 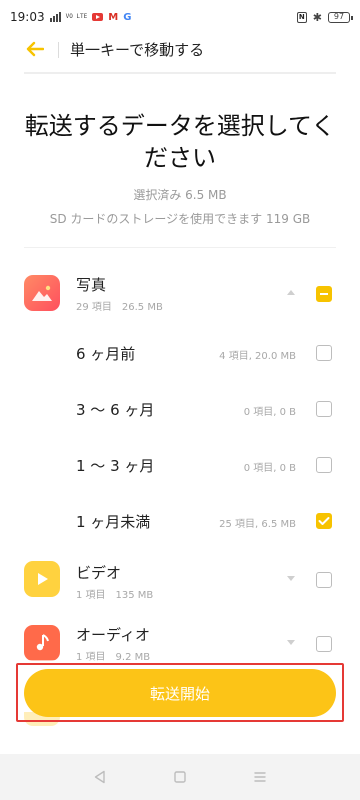 What do you see at coordinates (42, 643) in the screenshot?
I see `audio-icon` at bounding box center [42, 643].